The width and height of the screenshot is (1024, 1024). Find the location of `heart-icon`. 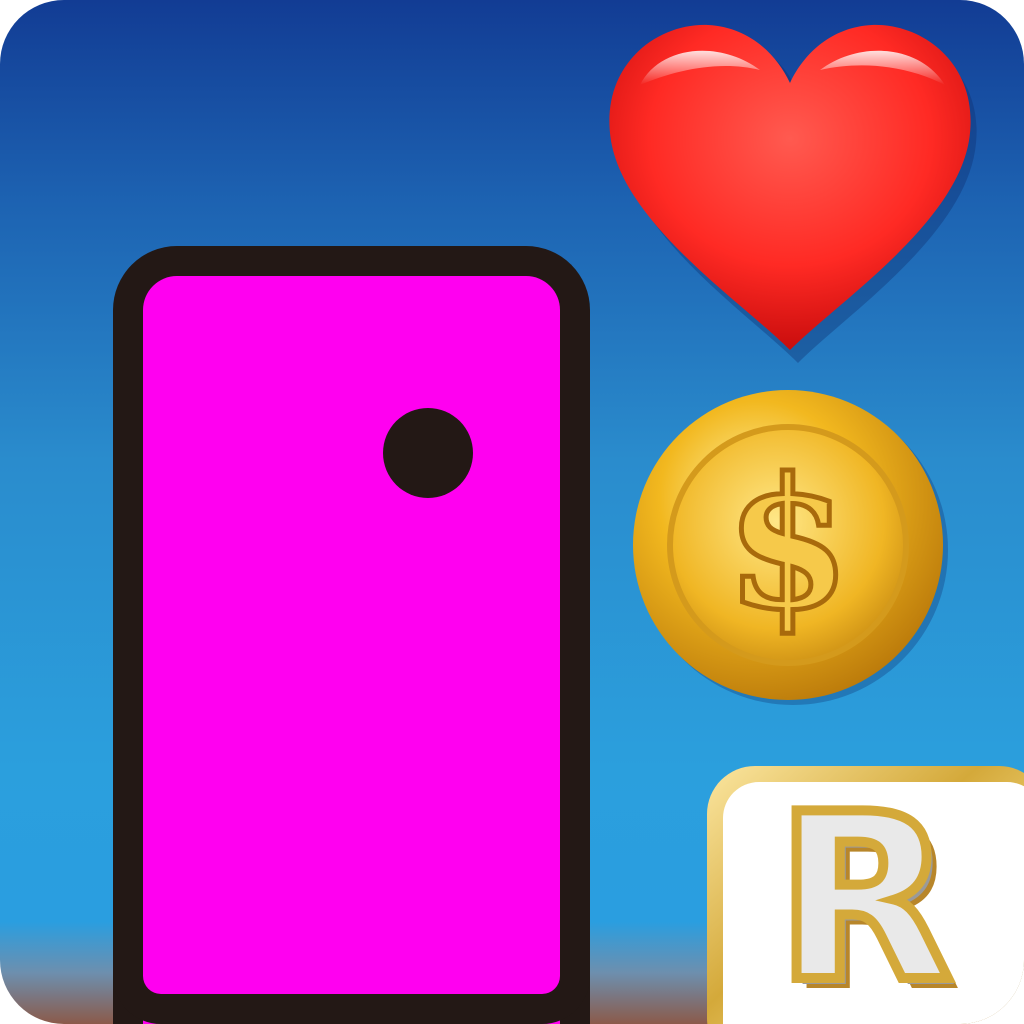

heart-icon is located at coordinates (793, 193).